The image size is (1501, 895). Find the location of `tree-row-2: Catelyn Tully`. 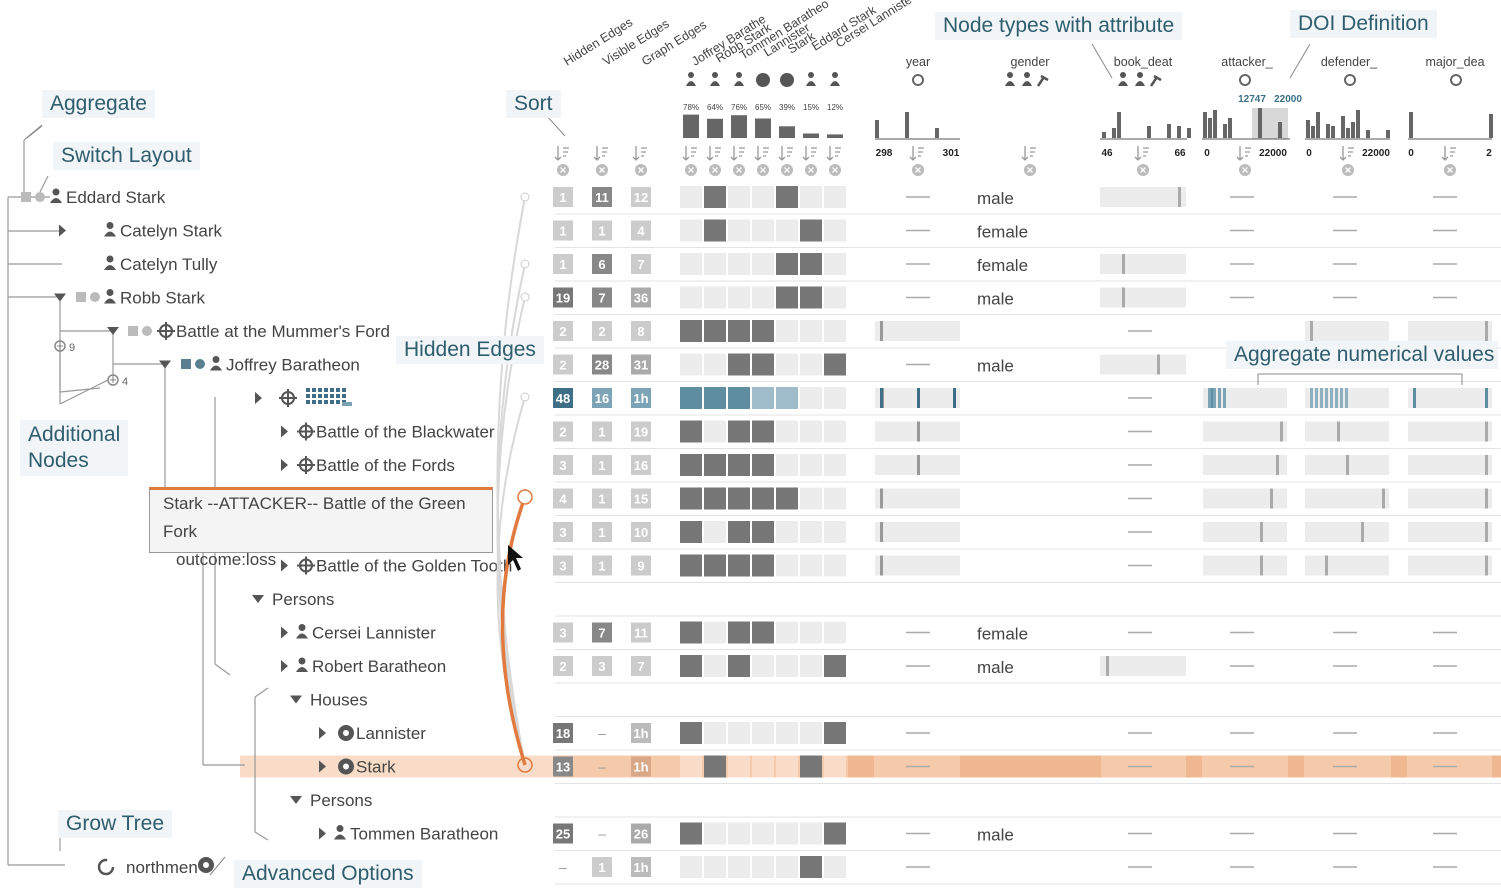

tree-row-2: Catelyn Tully is located at coordinates (161, 264).